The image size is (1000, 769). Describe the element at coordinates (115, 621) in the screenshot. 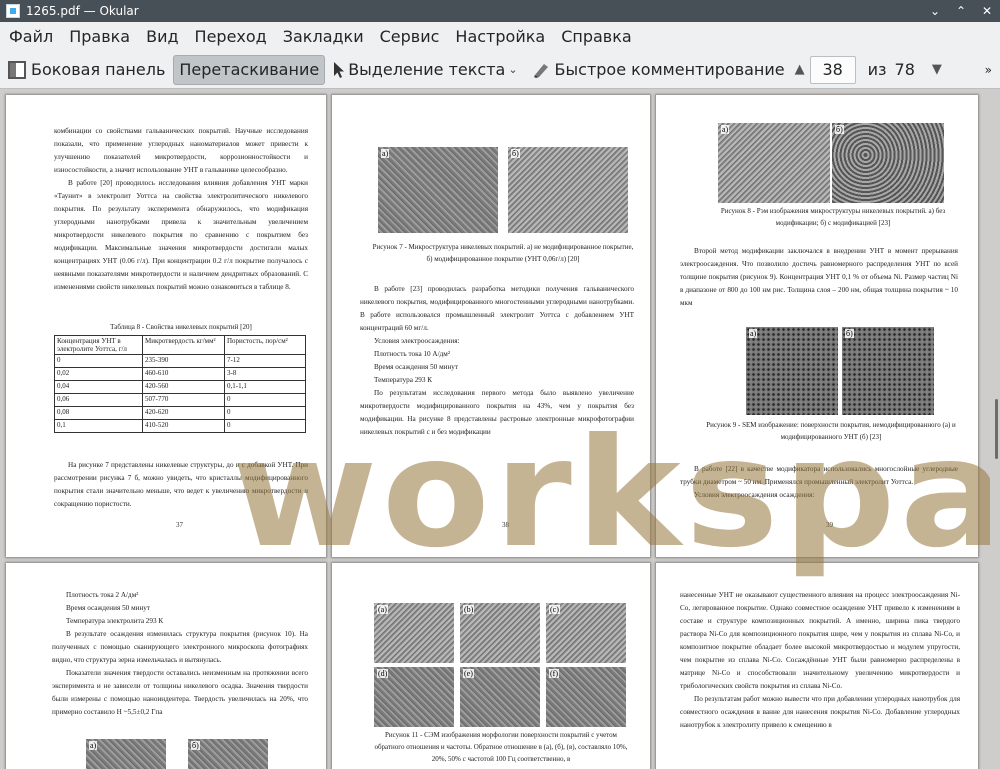

I see `paragraph: Температура электролита 293 К` at that location.